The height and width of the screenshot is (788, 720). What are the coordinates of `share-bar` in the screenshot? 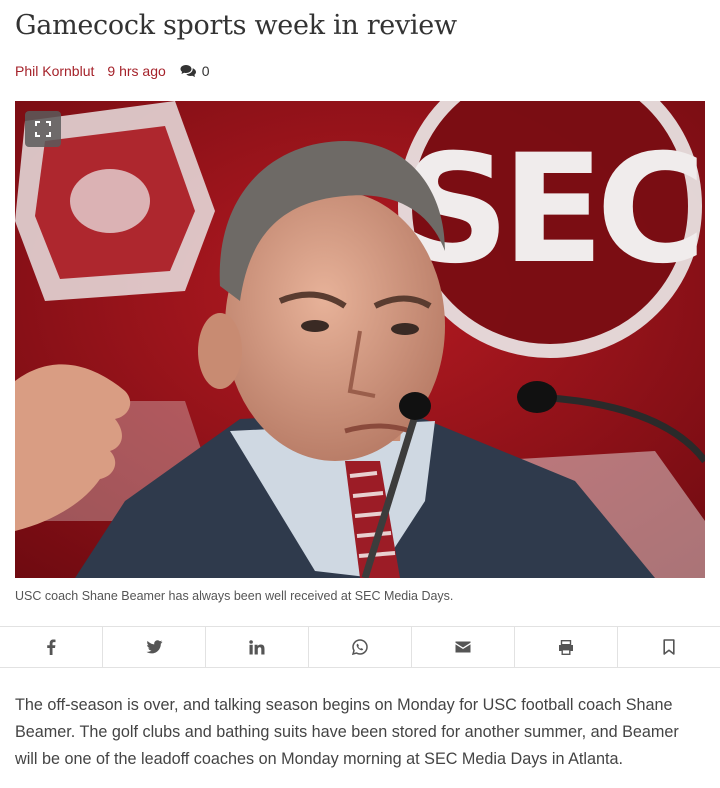 It's located at (360, 647).